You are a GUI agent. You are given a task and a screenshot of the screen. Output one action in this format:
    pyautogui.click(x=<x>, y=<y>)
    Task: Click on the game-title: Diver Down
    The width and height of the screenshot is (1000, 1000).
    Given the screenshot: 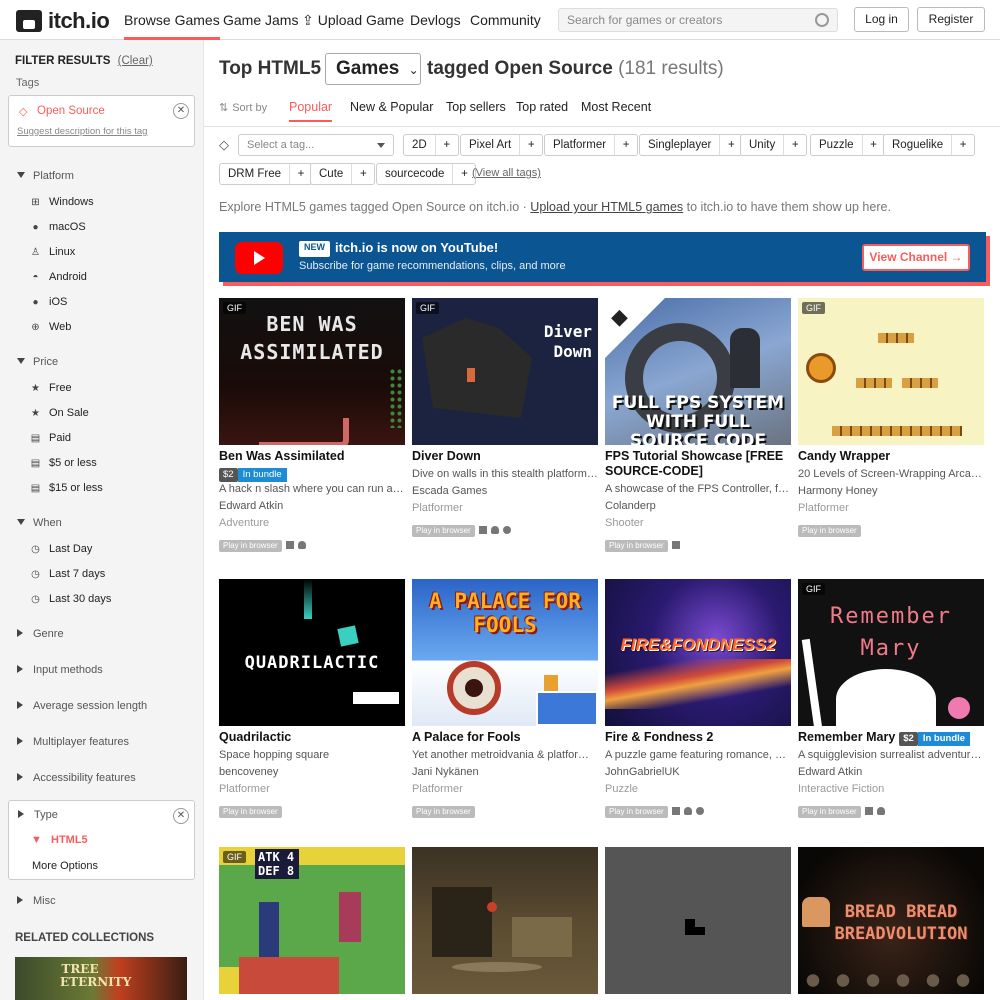 What is the action you would take?
    pyautogui.click(x=446, y=456)
    